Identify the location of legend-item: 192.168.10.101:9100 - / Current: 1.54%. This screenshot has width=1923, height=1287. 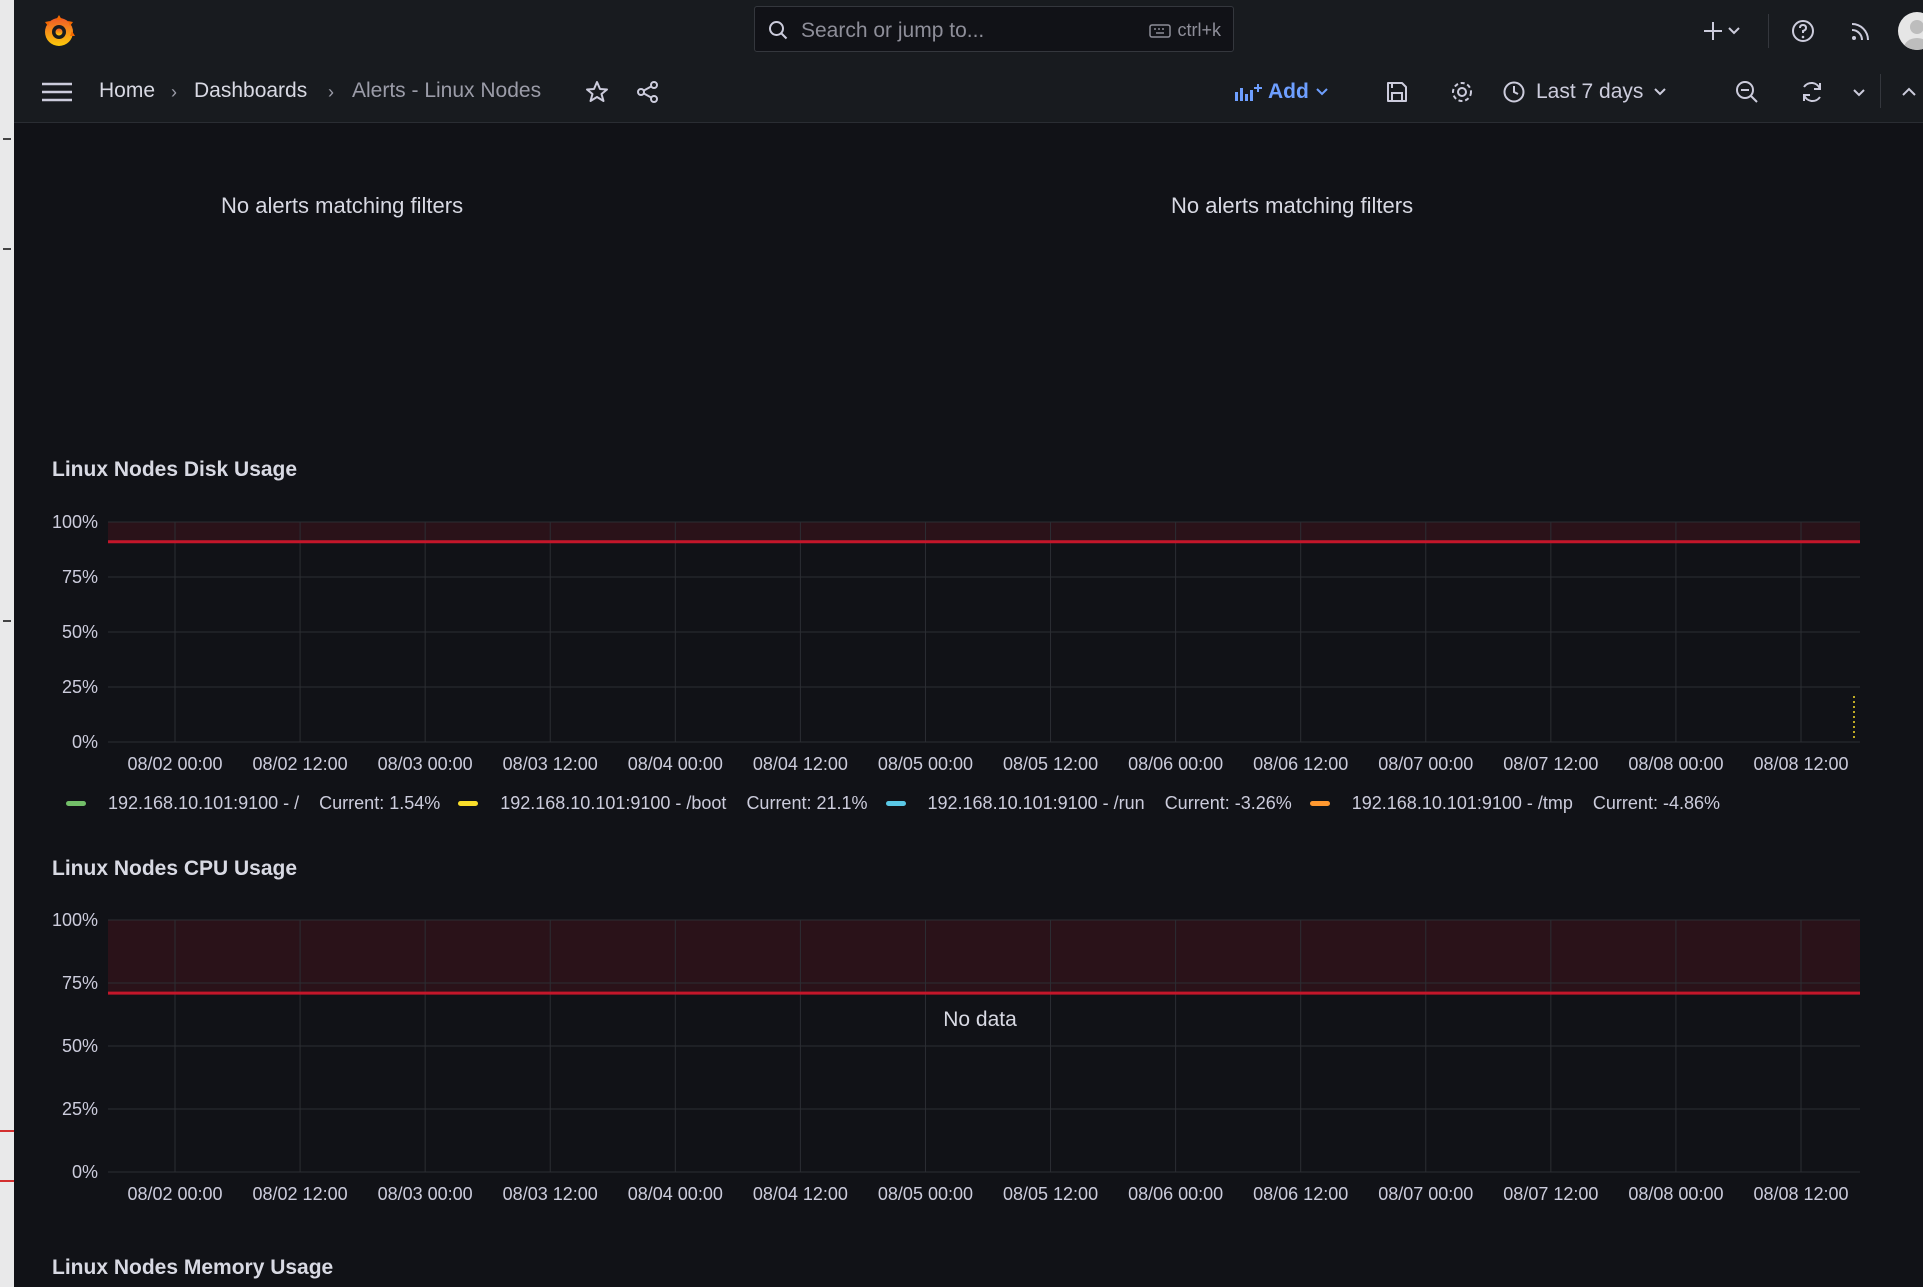
(253, 803).